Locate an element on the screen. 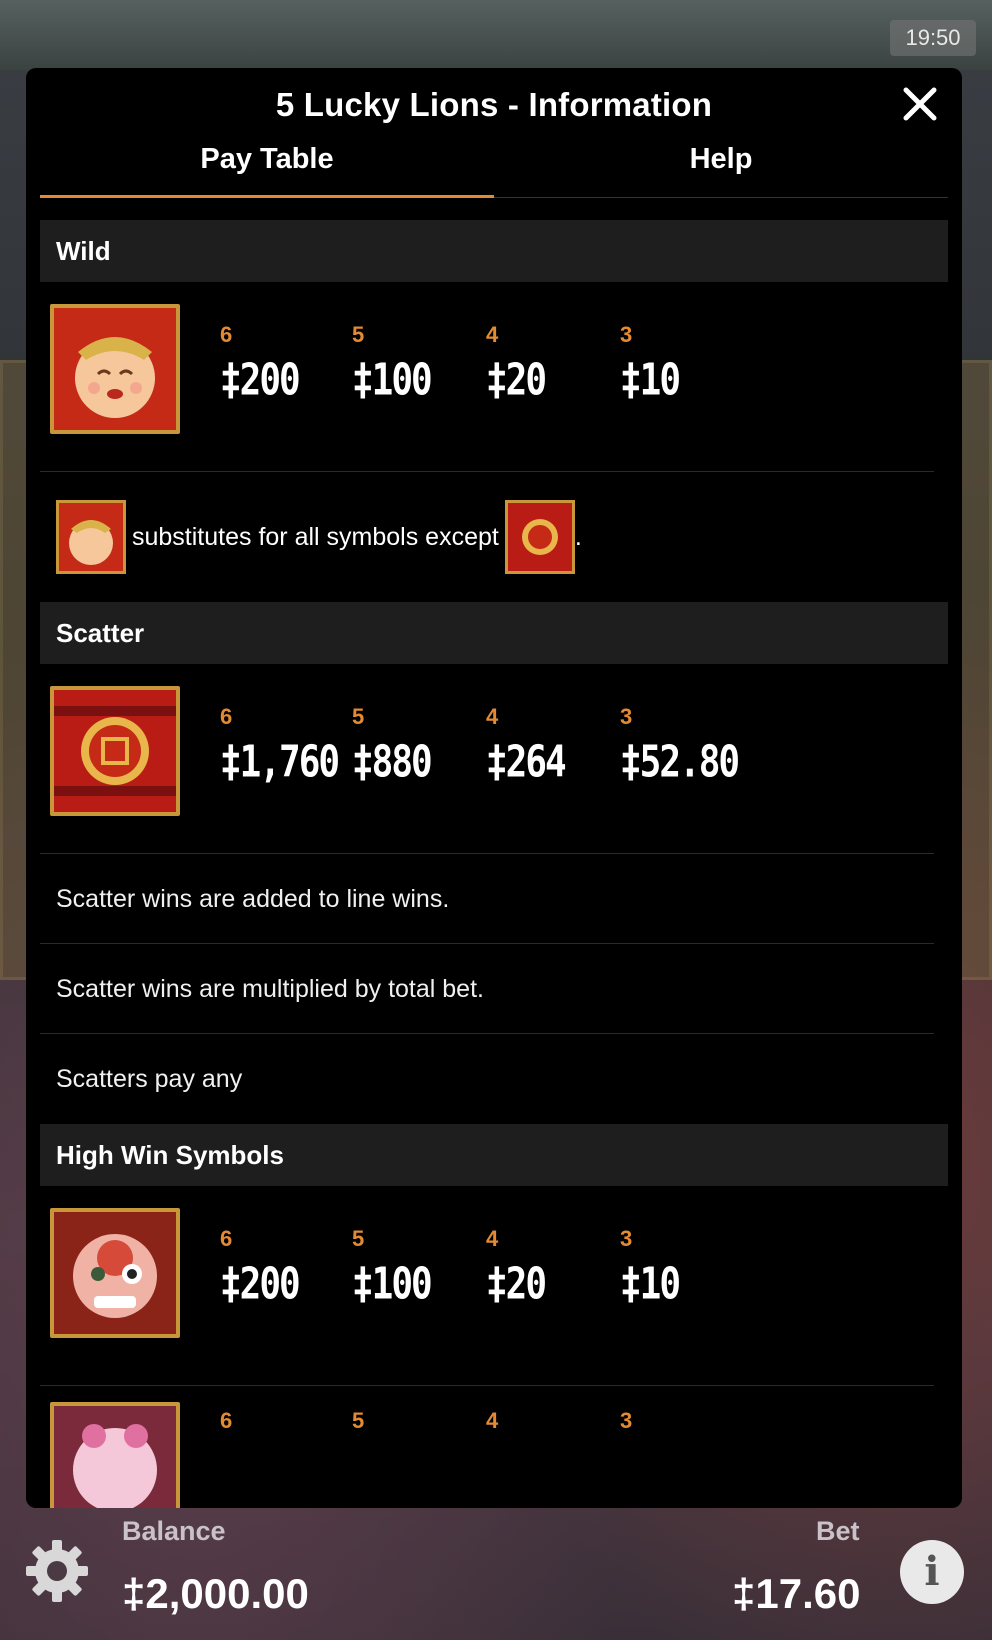 The height and width of the screenshot is (1640, 992). info-icon: i is located at coordinates (932, 1571).